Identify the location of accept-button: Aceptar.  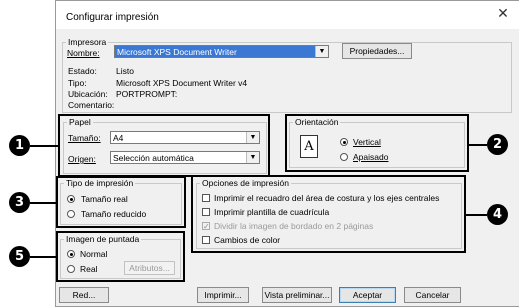
(367, 295).